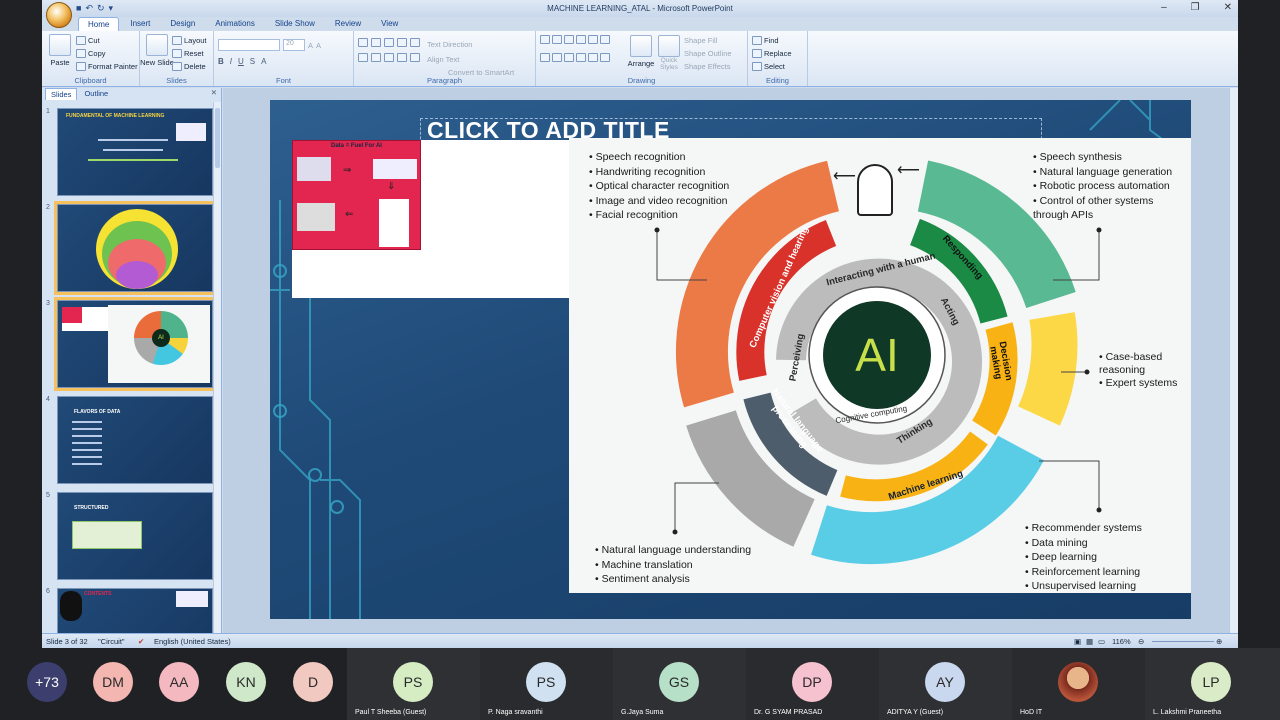  Describe the element at coordinates (61, 94) in the screenshot. I see `tab-slides: Slides` at that location.